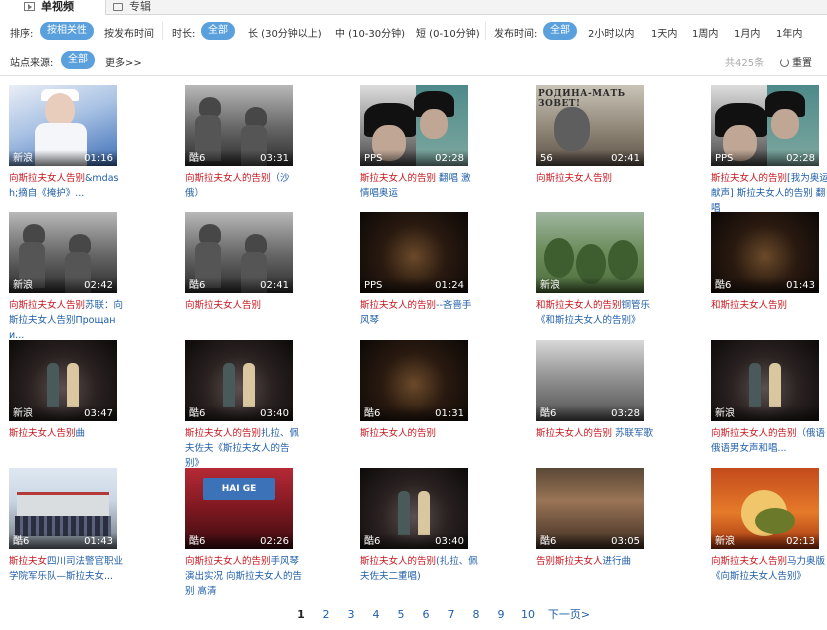 The width and height of the screenshot is (827, 630). What do you see at coordinates (595, 561) in the screenshot?
I see `video-title-link: 告别斯拉夫女人进行曲` at bounding box center [595, 561].